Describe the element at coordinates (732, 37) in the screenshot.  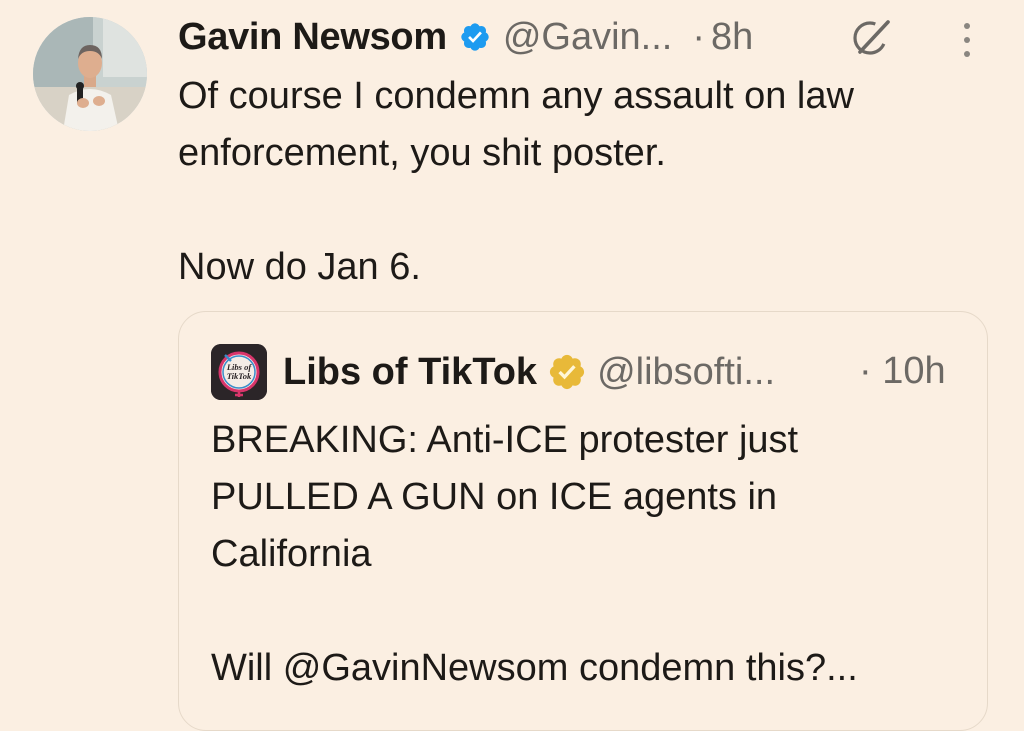
I see `tweet-timestamp: 8h` at that location.